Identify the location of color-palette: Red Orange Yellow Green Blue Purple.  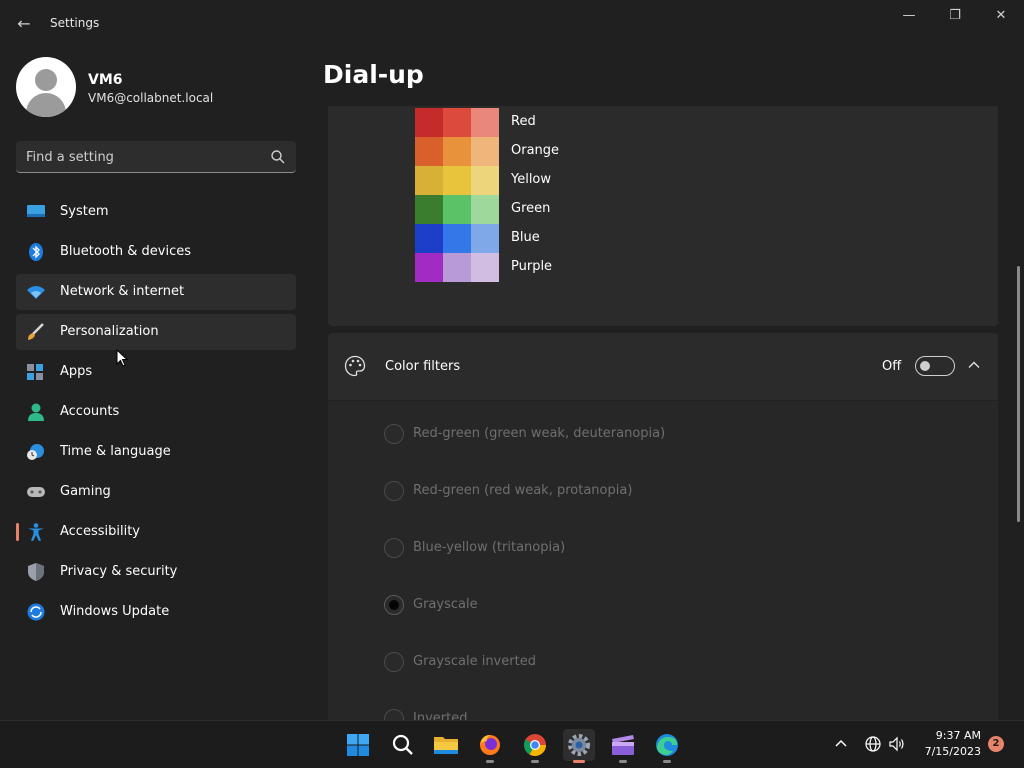
(565, 195).